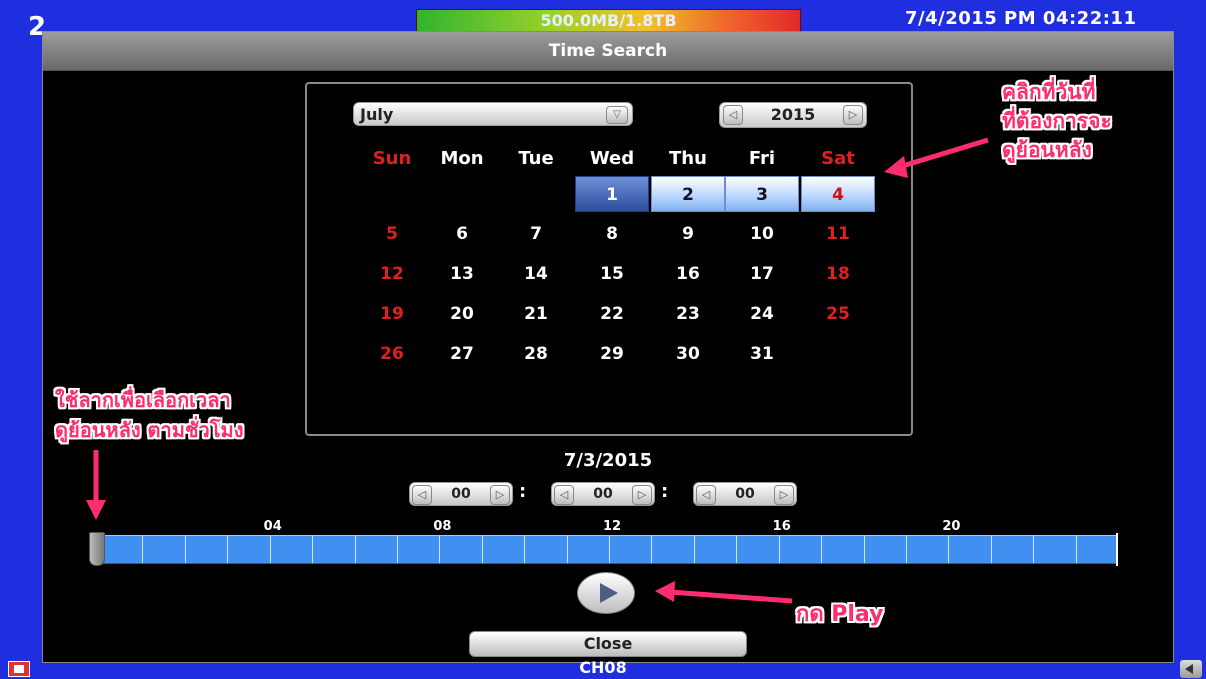 The height and width of the screenshot is (679, 1206). I want to click on calendar-hint-line: ดูย้อนหลัง, so click(1047, 150).